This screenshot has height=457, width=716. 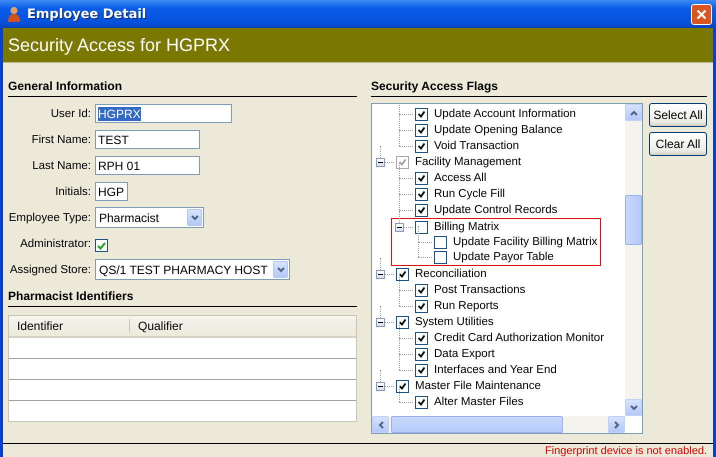 What do you see at coordinates (469, 194) in the screenshot?
I see `tree-item: Run Cycle Fill` at bounding box center [469, 194].